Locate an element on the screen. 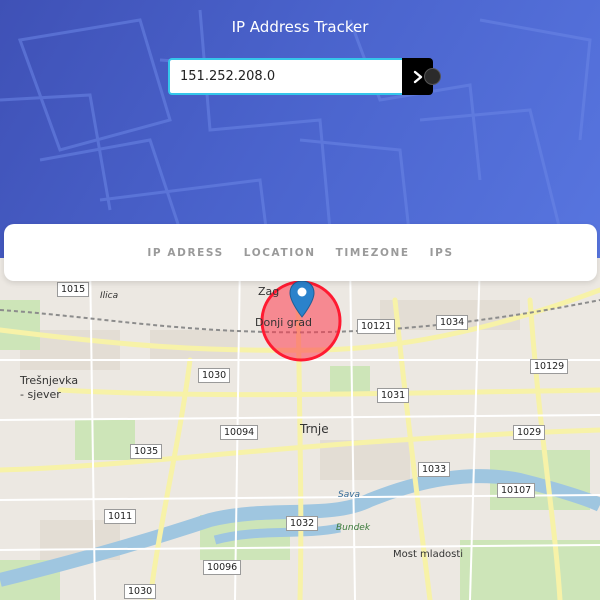 This screenshot has height=600, width=600. road-badge: 10096 is located at coordinates (222, 567).